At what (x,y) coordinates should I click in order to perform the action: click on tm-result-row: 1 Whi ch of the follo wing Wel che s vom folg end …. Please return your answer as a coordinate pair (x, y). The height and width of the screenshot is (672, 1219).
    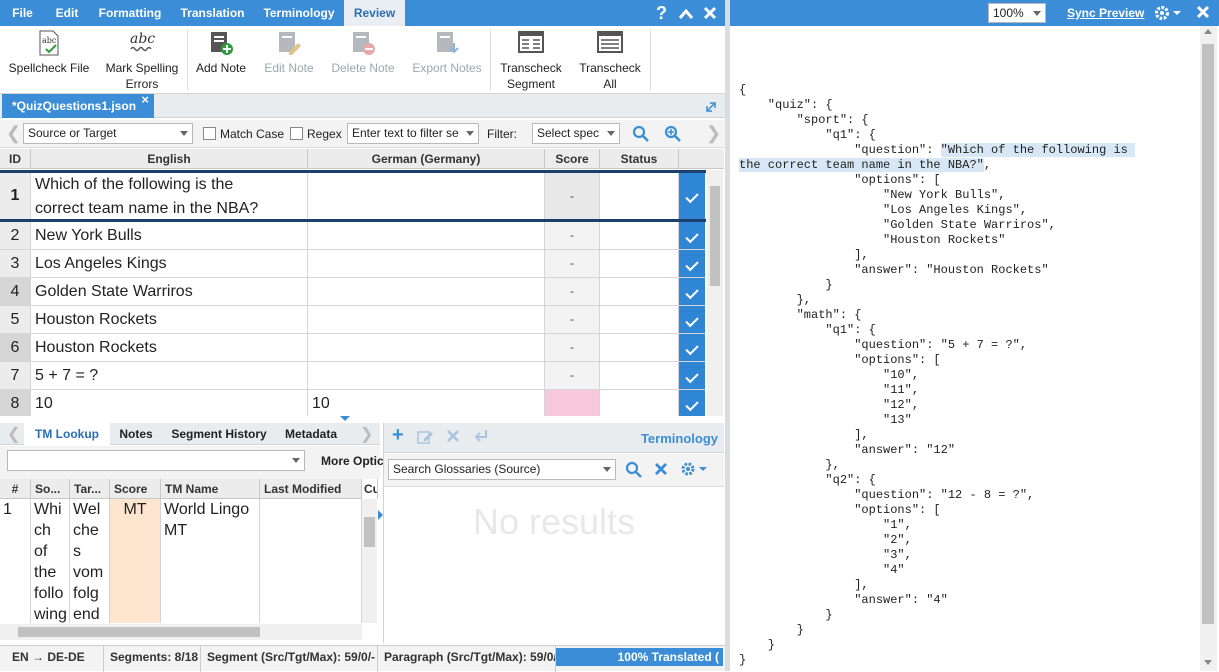
    Looking at the image, I should click on (181, 561).